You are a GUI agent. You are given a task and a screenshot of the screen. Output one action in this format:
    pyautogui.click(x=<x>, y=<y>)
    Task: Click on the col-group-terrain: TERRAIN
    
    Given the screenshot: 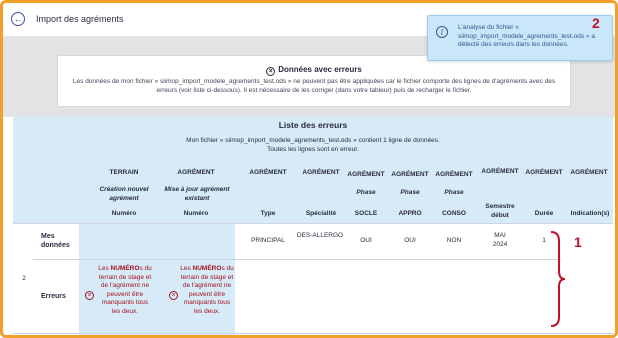 What is the action you would take?
    pyautogui.click(x=124, y=172)
    